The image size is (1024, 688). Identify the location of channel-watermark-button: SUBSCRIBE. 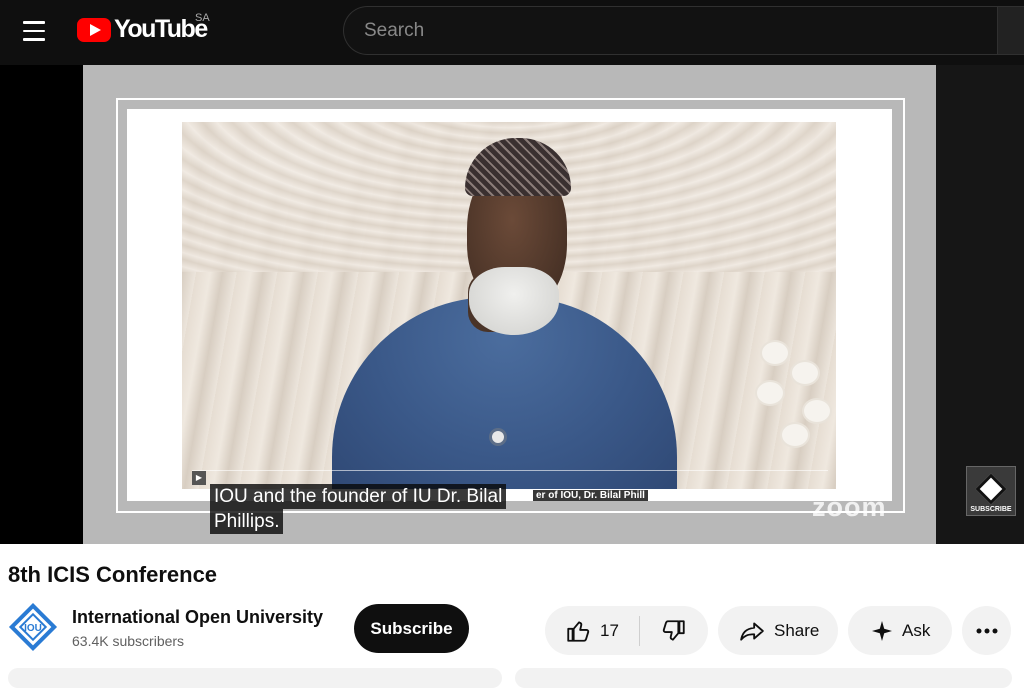
(991, 491).